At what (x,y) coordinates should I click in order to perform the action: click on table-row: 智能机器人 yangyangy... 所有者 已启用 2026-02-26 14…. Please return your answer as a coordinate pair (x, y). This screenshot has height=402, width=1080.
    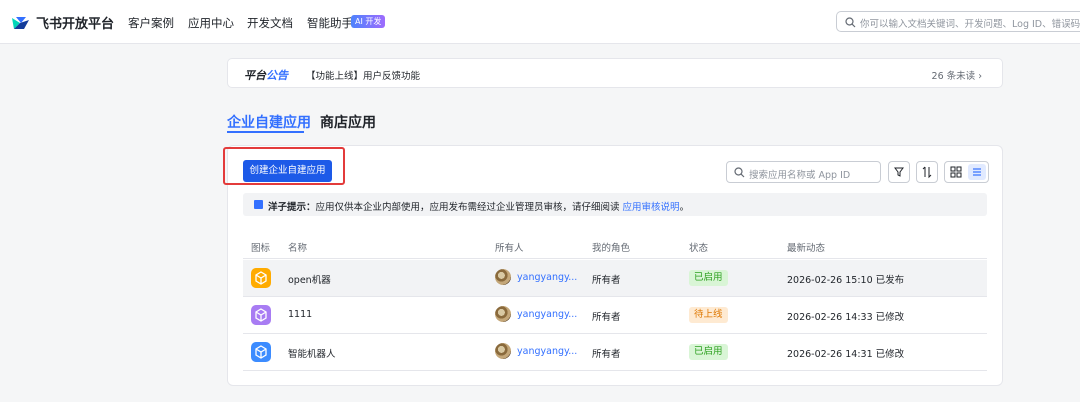
    Looking at the image, I should click on (615, 352).